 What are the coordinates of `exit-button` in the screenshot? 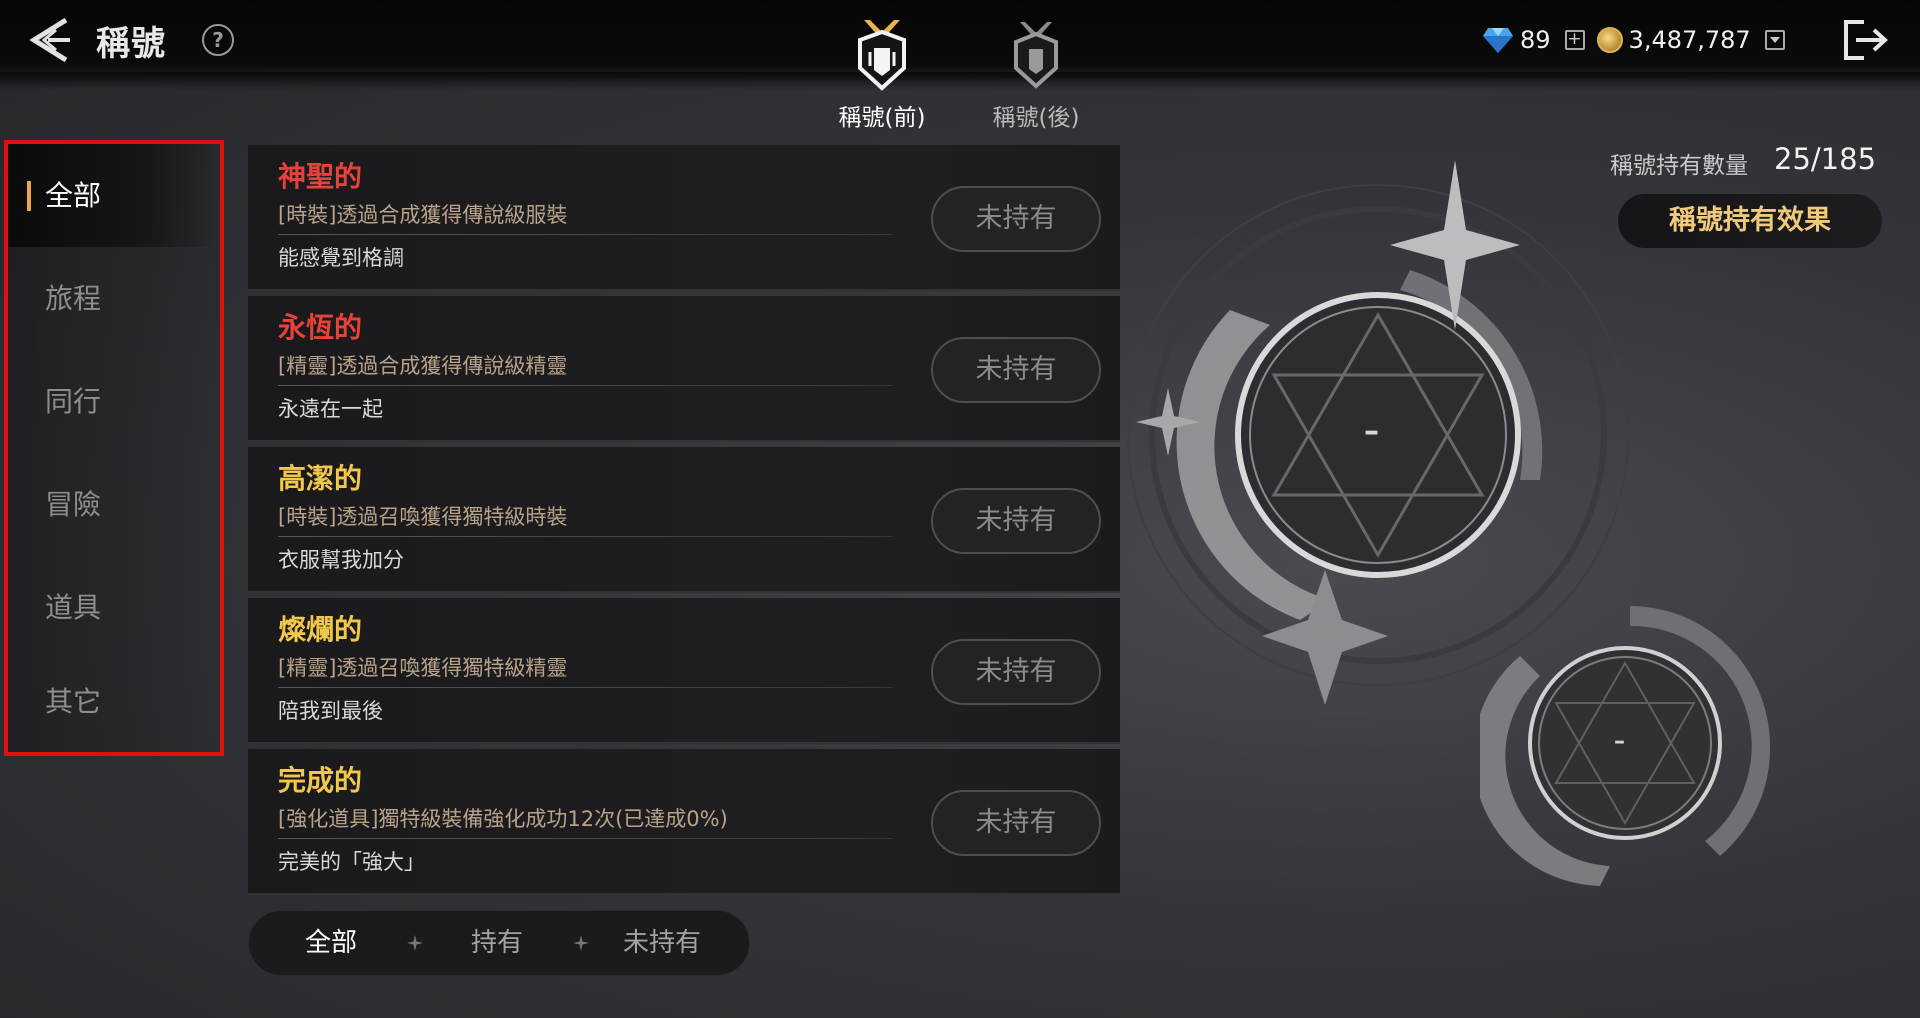 It's located at (1866, 40).